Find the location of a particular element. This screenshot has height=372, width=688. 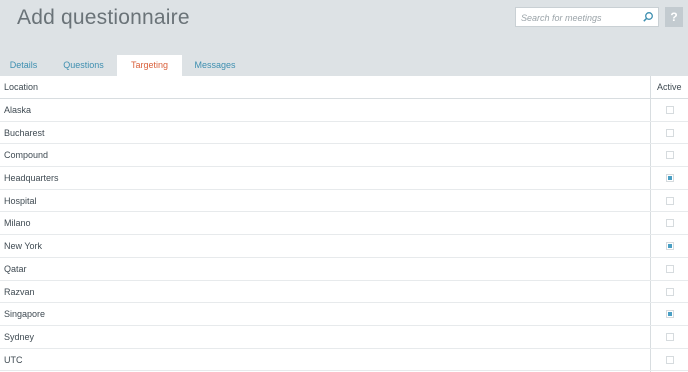

page-header: Add questionnaire ? is located at coordinates (344, 26).